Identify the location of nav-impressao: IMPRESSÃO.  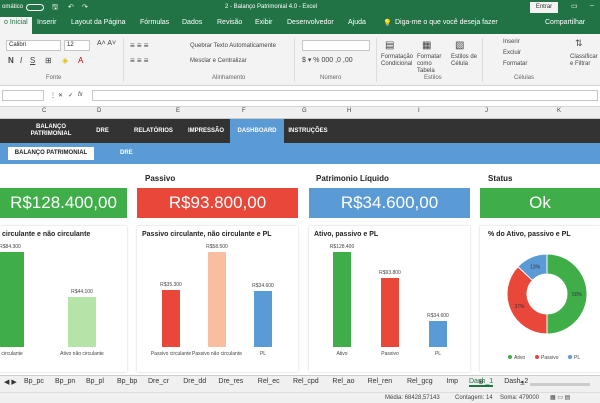
(206, 131).